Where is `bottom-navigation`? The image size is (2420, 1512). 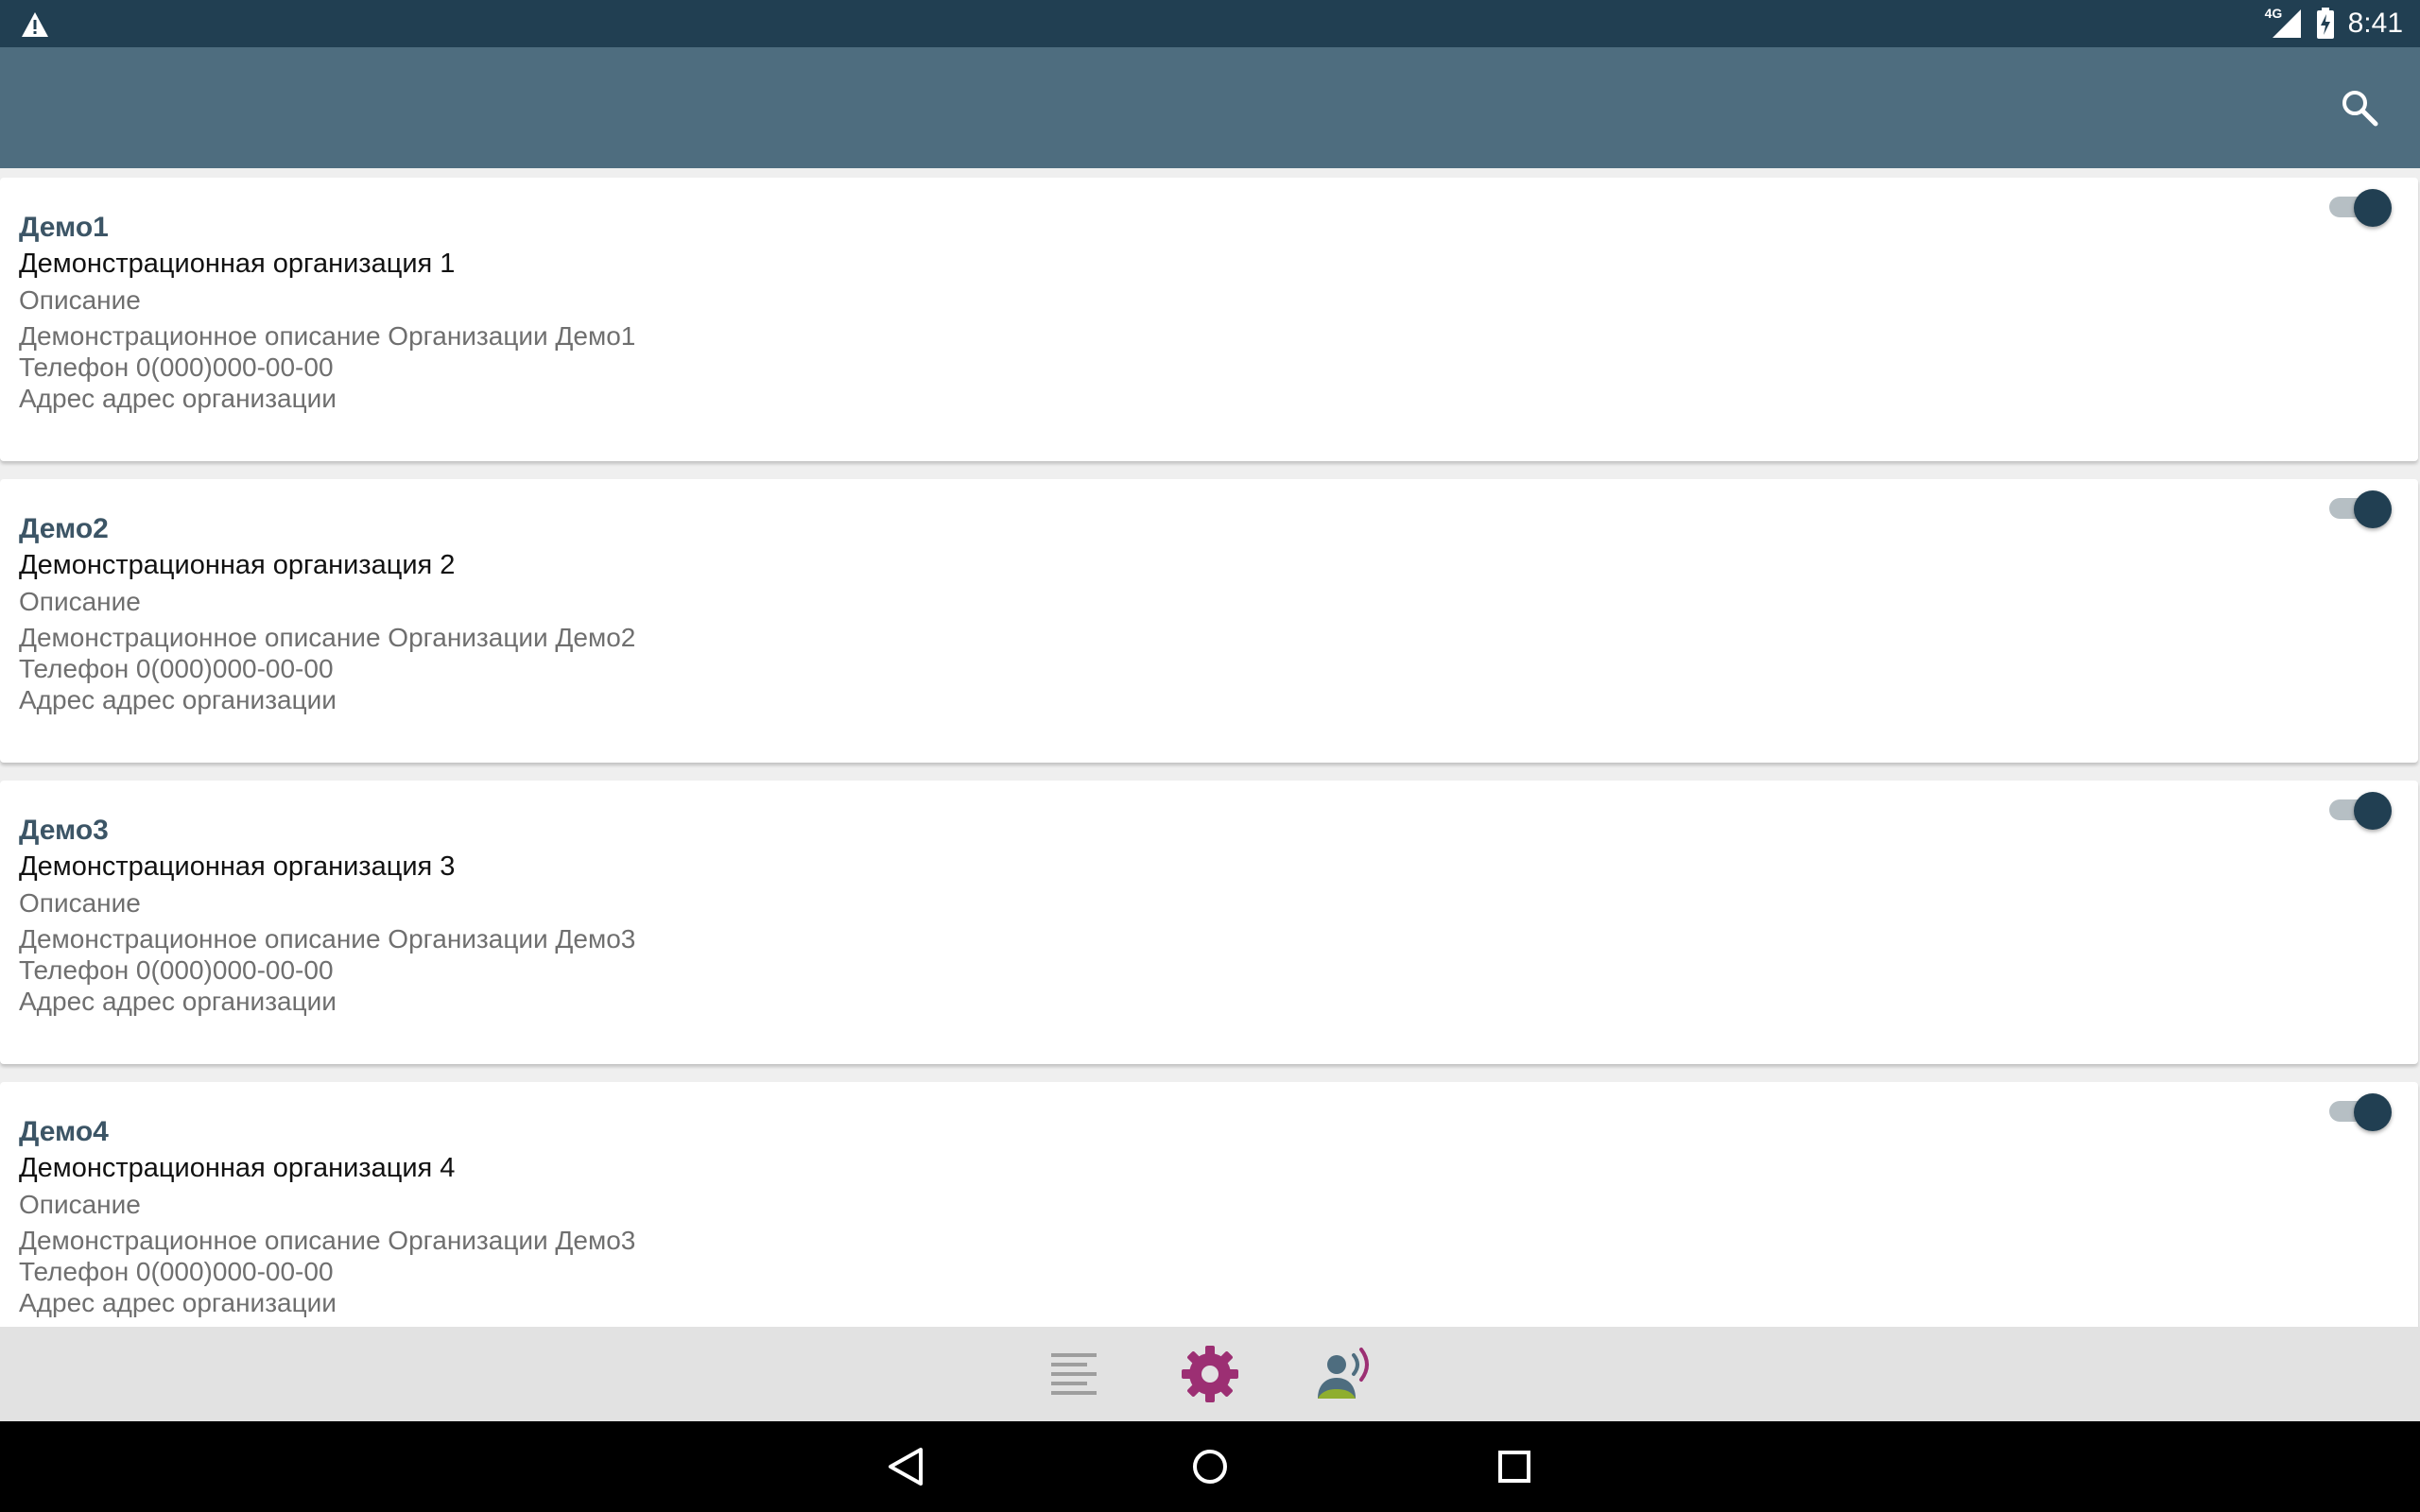 bottom-navigation is located at coordinates (1210, 1374).